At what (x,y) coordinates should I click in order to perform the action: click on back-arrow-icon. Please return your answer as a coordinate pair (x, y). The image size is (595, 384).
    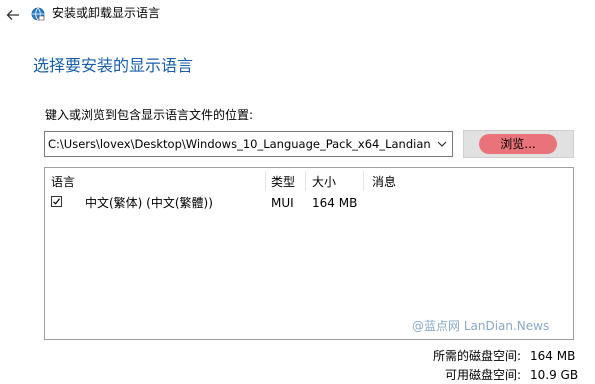
    Looking at the image, I should click on (12, 15).